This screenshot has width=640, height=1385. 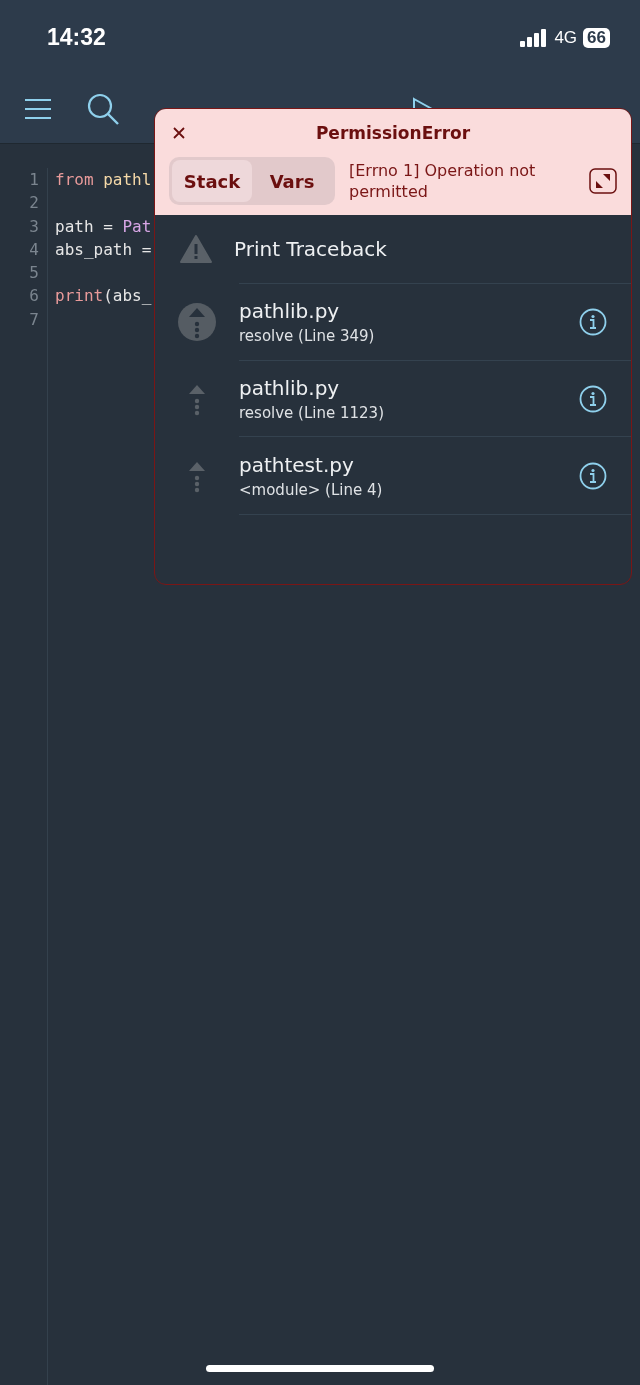 What do you see at coordinates (103, 296) in the screenshot?
I see `code-line: print(abs_` at bounding box center [103, 296].